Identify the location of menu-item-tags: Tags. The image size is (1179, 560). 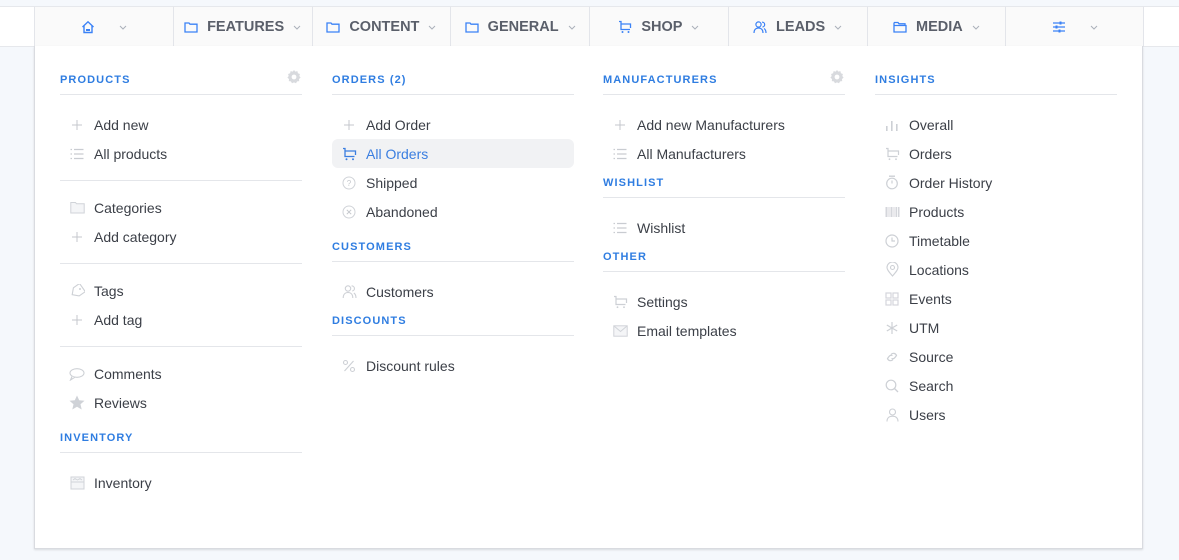
(181, 290).